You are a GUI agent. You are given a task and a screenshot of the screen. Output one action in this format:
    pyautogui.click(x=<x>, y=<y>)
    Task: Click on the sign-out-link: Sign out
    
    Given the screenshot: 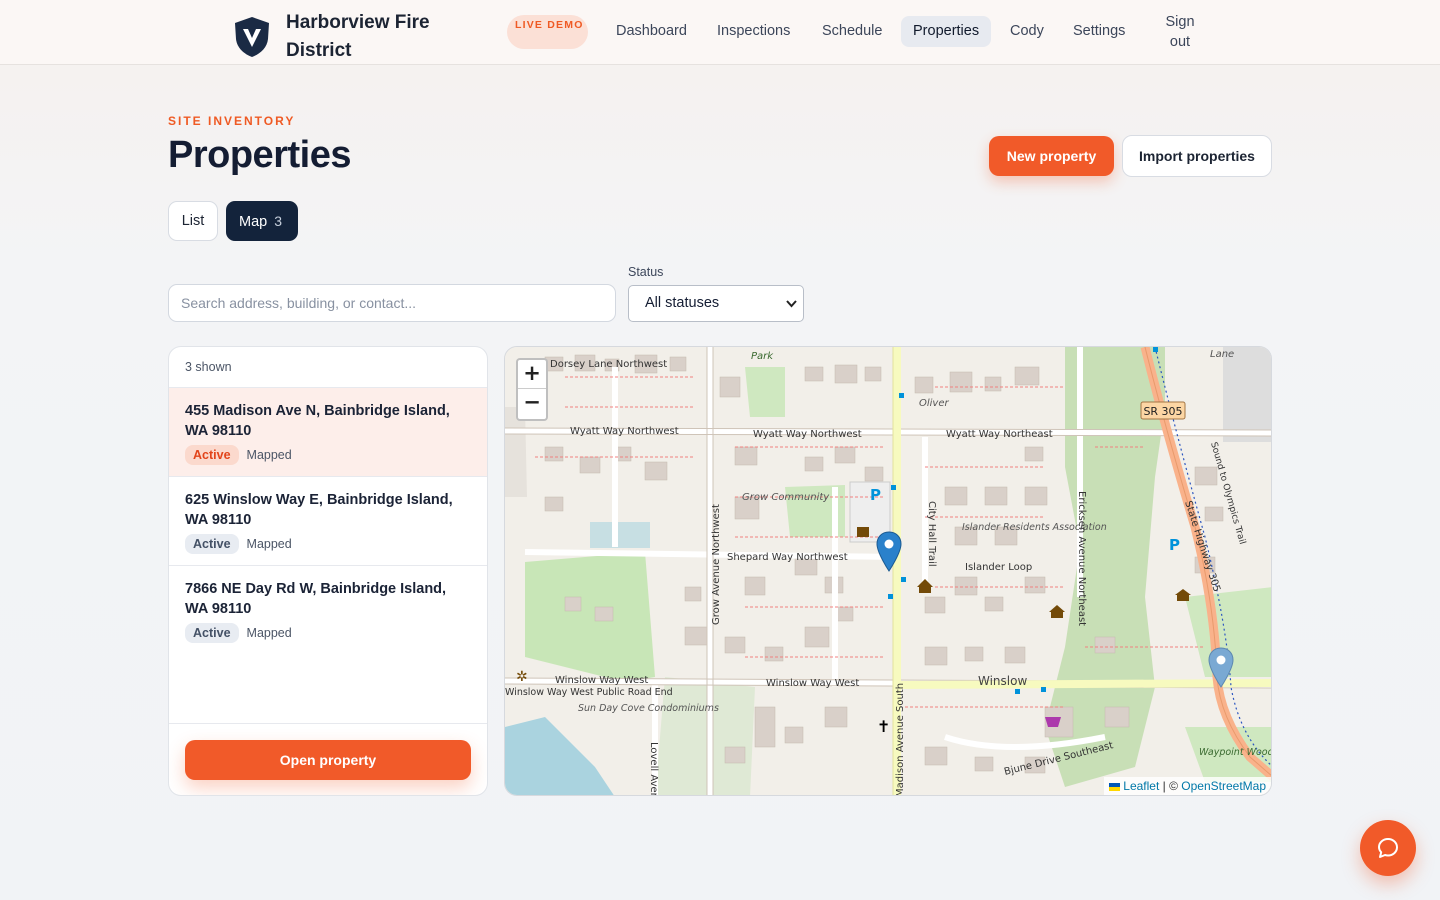 What is the action you would take?
    pyautogui.click(x=1180, y=32)
    